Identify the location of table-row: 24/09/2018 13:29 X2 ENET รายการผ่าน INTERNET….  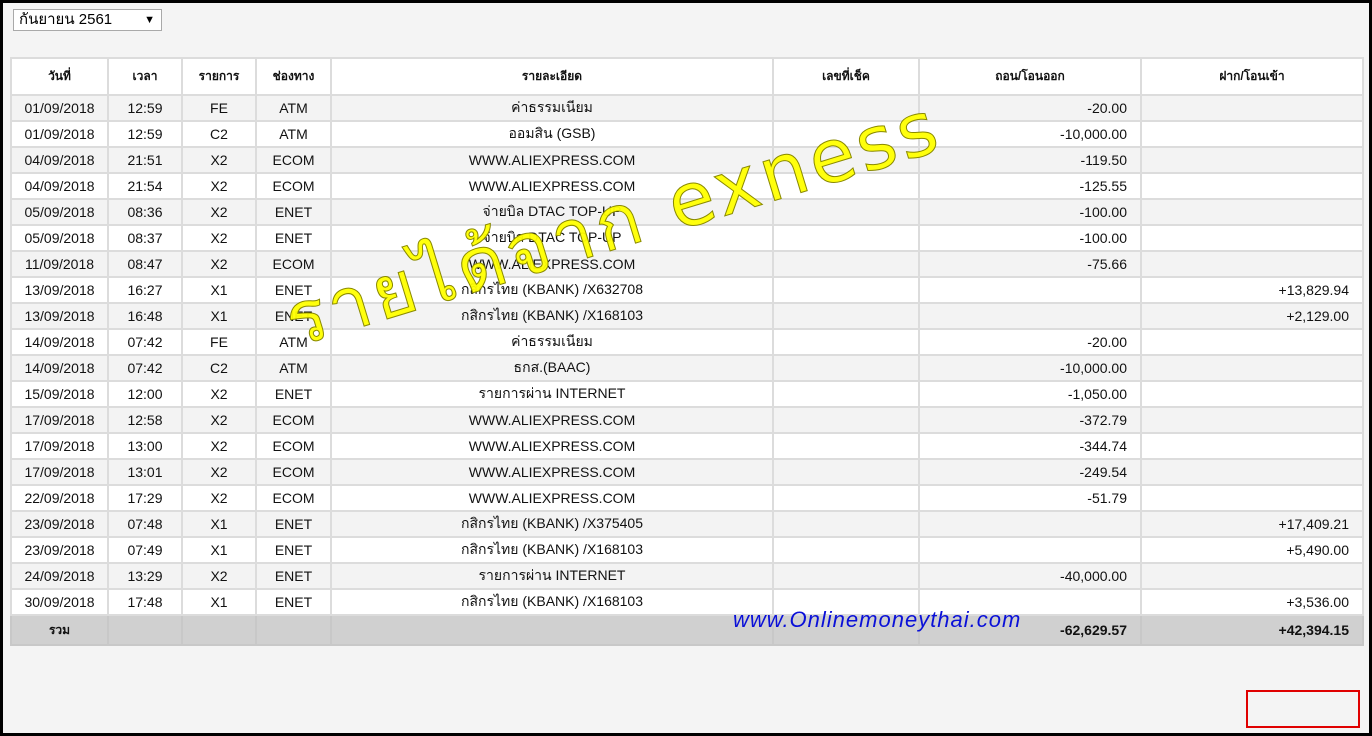
(687, 576).